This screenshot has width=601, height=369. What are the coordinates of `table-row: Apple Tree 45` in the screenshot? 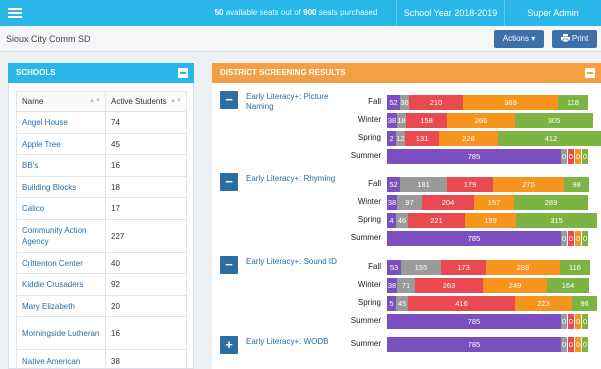 It's located at (101, 144).